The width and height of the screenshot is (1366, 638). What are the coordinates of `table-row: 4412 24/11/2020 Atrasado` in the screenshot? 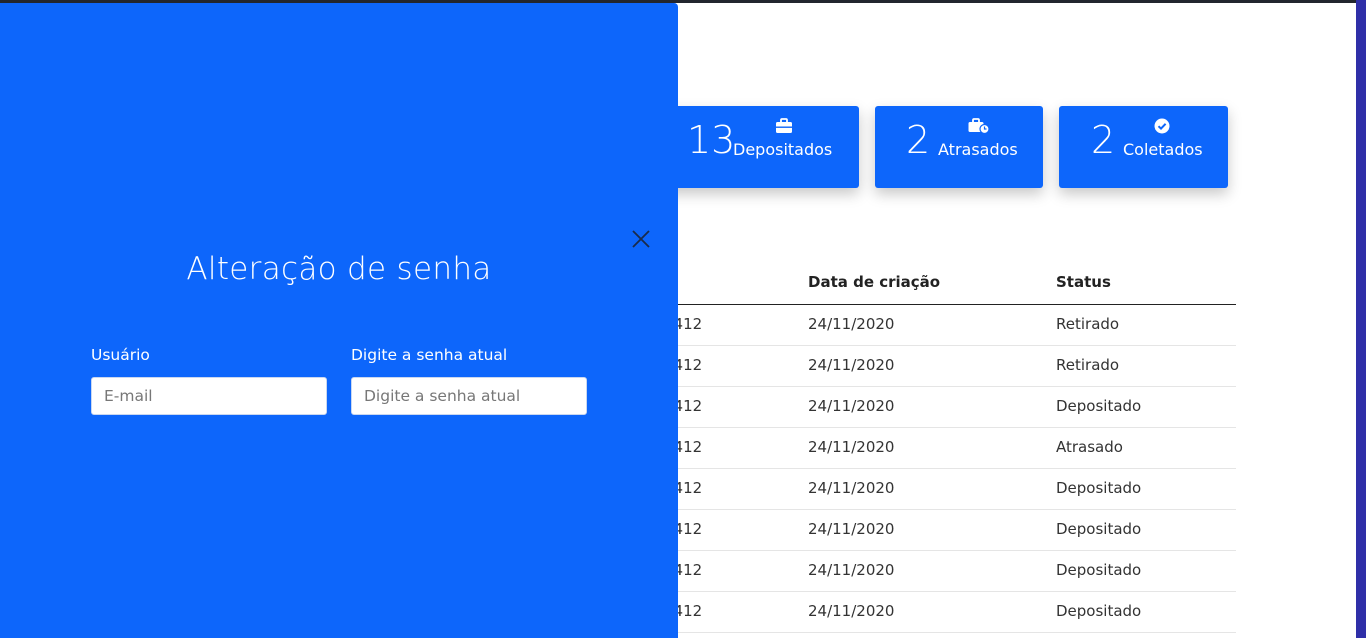 It's located at (918, 448).